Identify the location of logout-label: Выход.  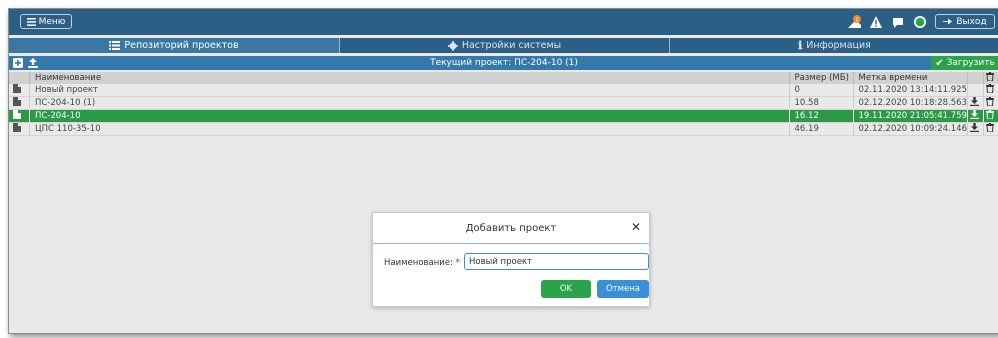
(971, 21).